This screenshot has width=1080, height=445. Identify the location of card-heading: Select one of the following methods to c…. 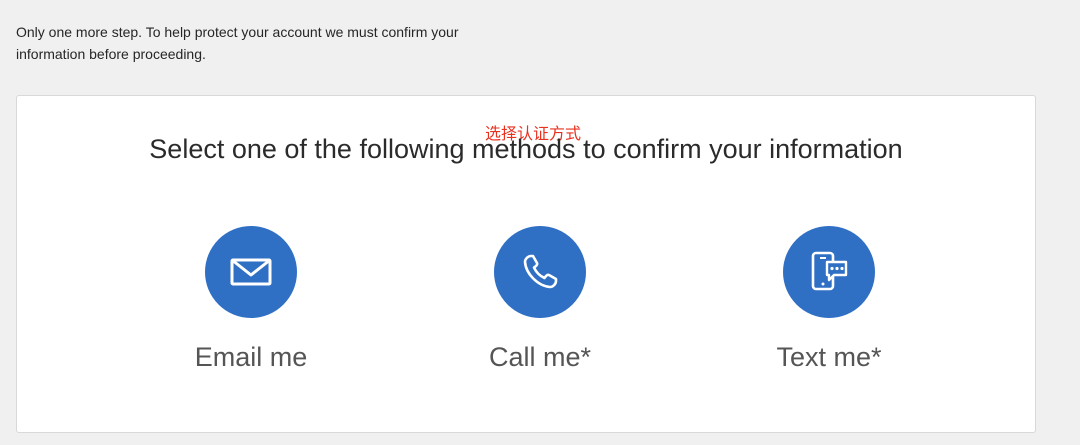
(526, 149).